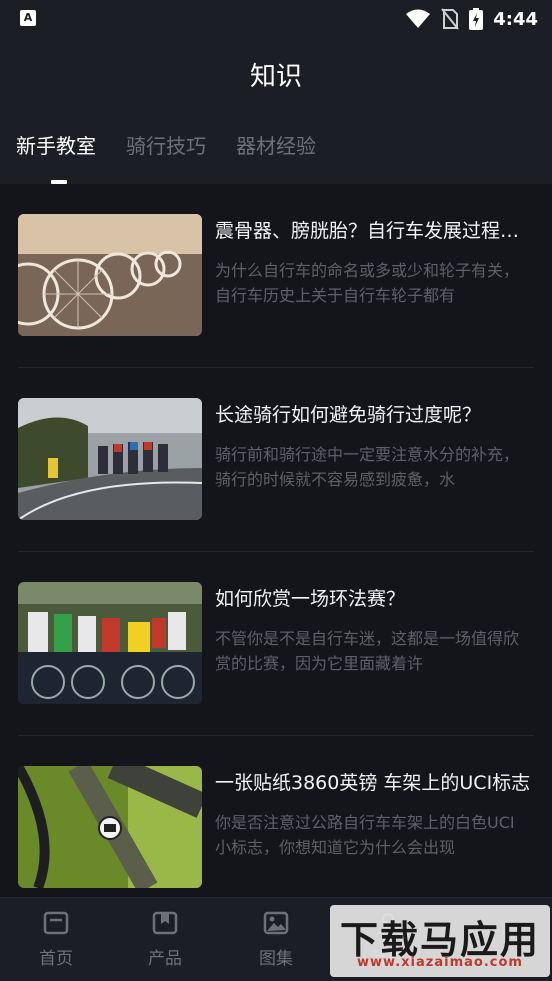  Describe the element at coordinates (367, 651) in the screenshot. I see `article-summary: 不管你是不是自行车迷，这都是一场值得欣赏的比赛，因为它里面藏着许` at that location.